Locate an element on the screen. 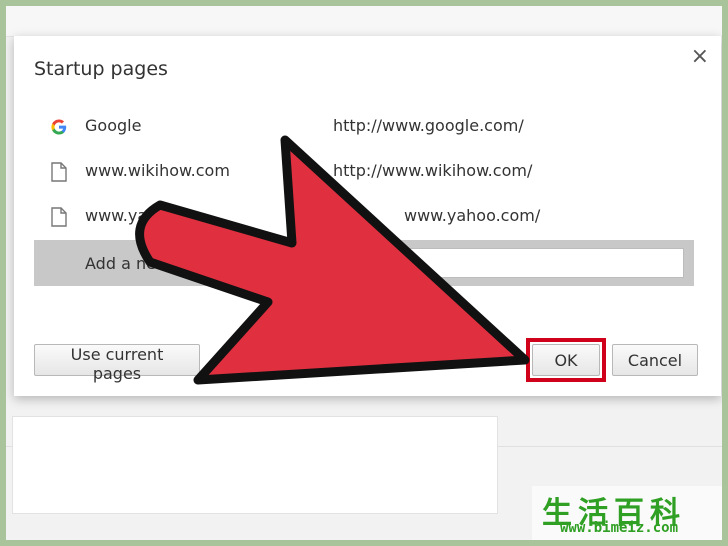 The image size is (728, 546). startup-page-row: Google http://www.google.com/ is located at coordinates (364, 128).